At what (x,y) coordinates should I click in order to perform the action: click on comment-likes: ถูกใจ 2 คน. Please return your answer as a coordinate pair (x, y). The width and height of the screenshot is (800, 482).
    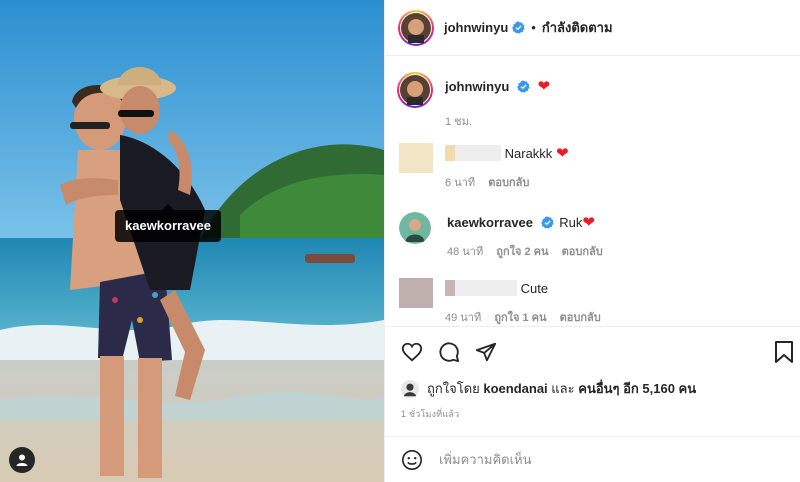
    Looking at the image, I should click on (522, 252).